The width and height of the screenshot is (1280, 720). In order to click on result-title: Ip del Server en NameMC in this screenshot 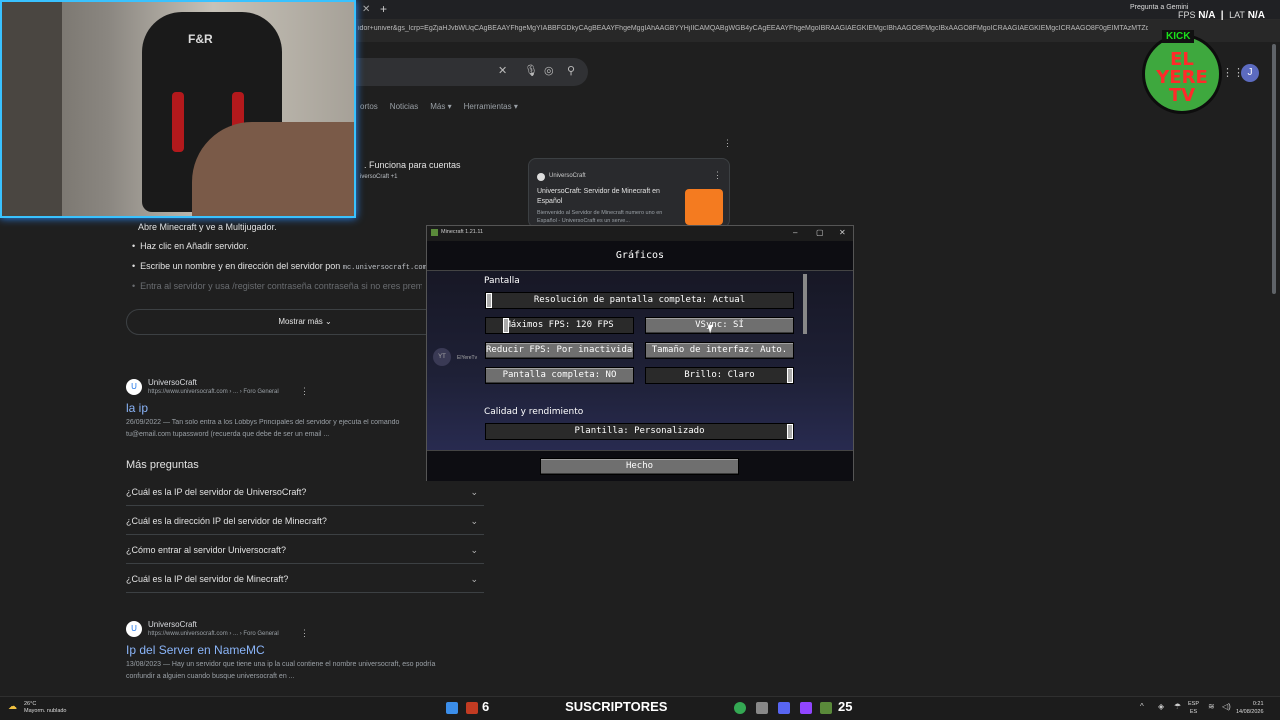, I will do `click(195, 650)`.